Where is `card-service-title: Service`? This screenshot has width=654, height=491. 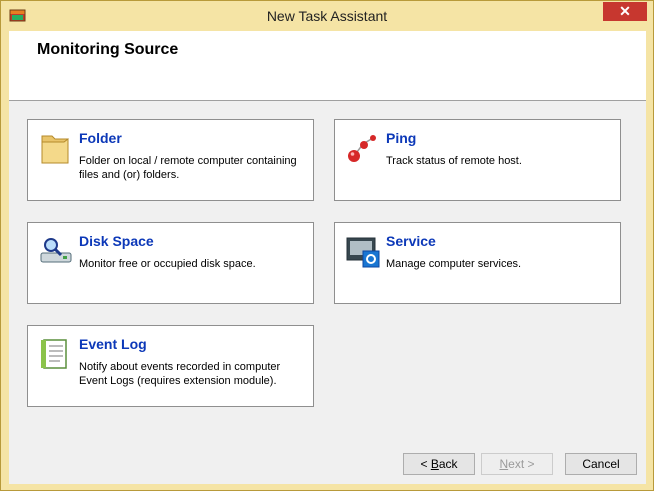 card-service-title: Service is located at coordinates (411, 241).